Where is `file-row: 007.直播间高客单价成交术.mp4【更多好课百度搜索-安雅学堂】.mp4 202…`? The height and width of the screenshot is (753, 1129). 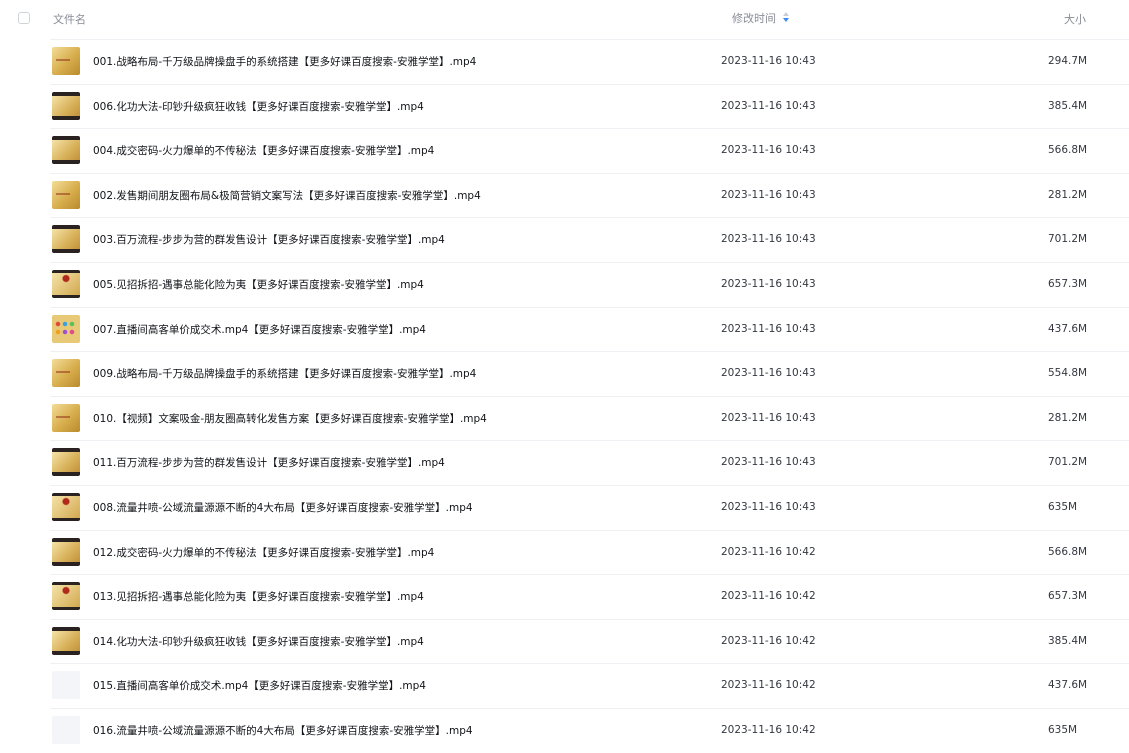
file-row: 007.直播间高客单价成交术.mp4【更多好课百度搜索-安雅学堂】.mp4 202… is located at coordinates (564, 329).